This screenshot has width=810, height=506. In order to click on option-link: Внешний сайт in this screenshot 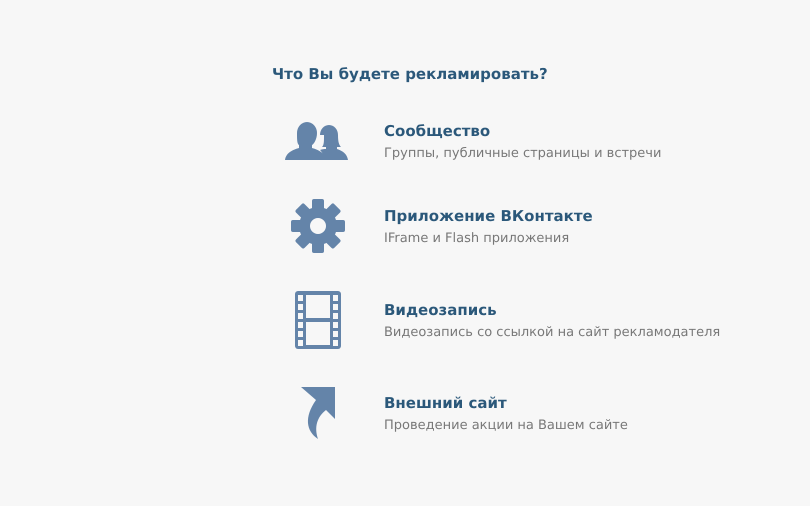, I will do `click(445, 403)`.